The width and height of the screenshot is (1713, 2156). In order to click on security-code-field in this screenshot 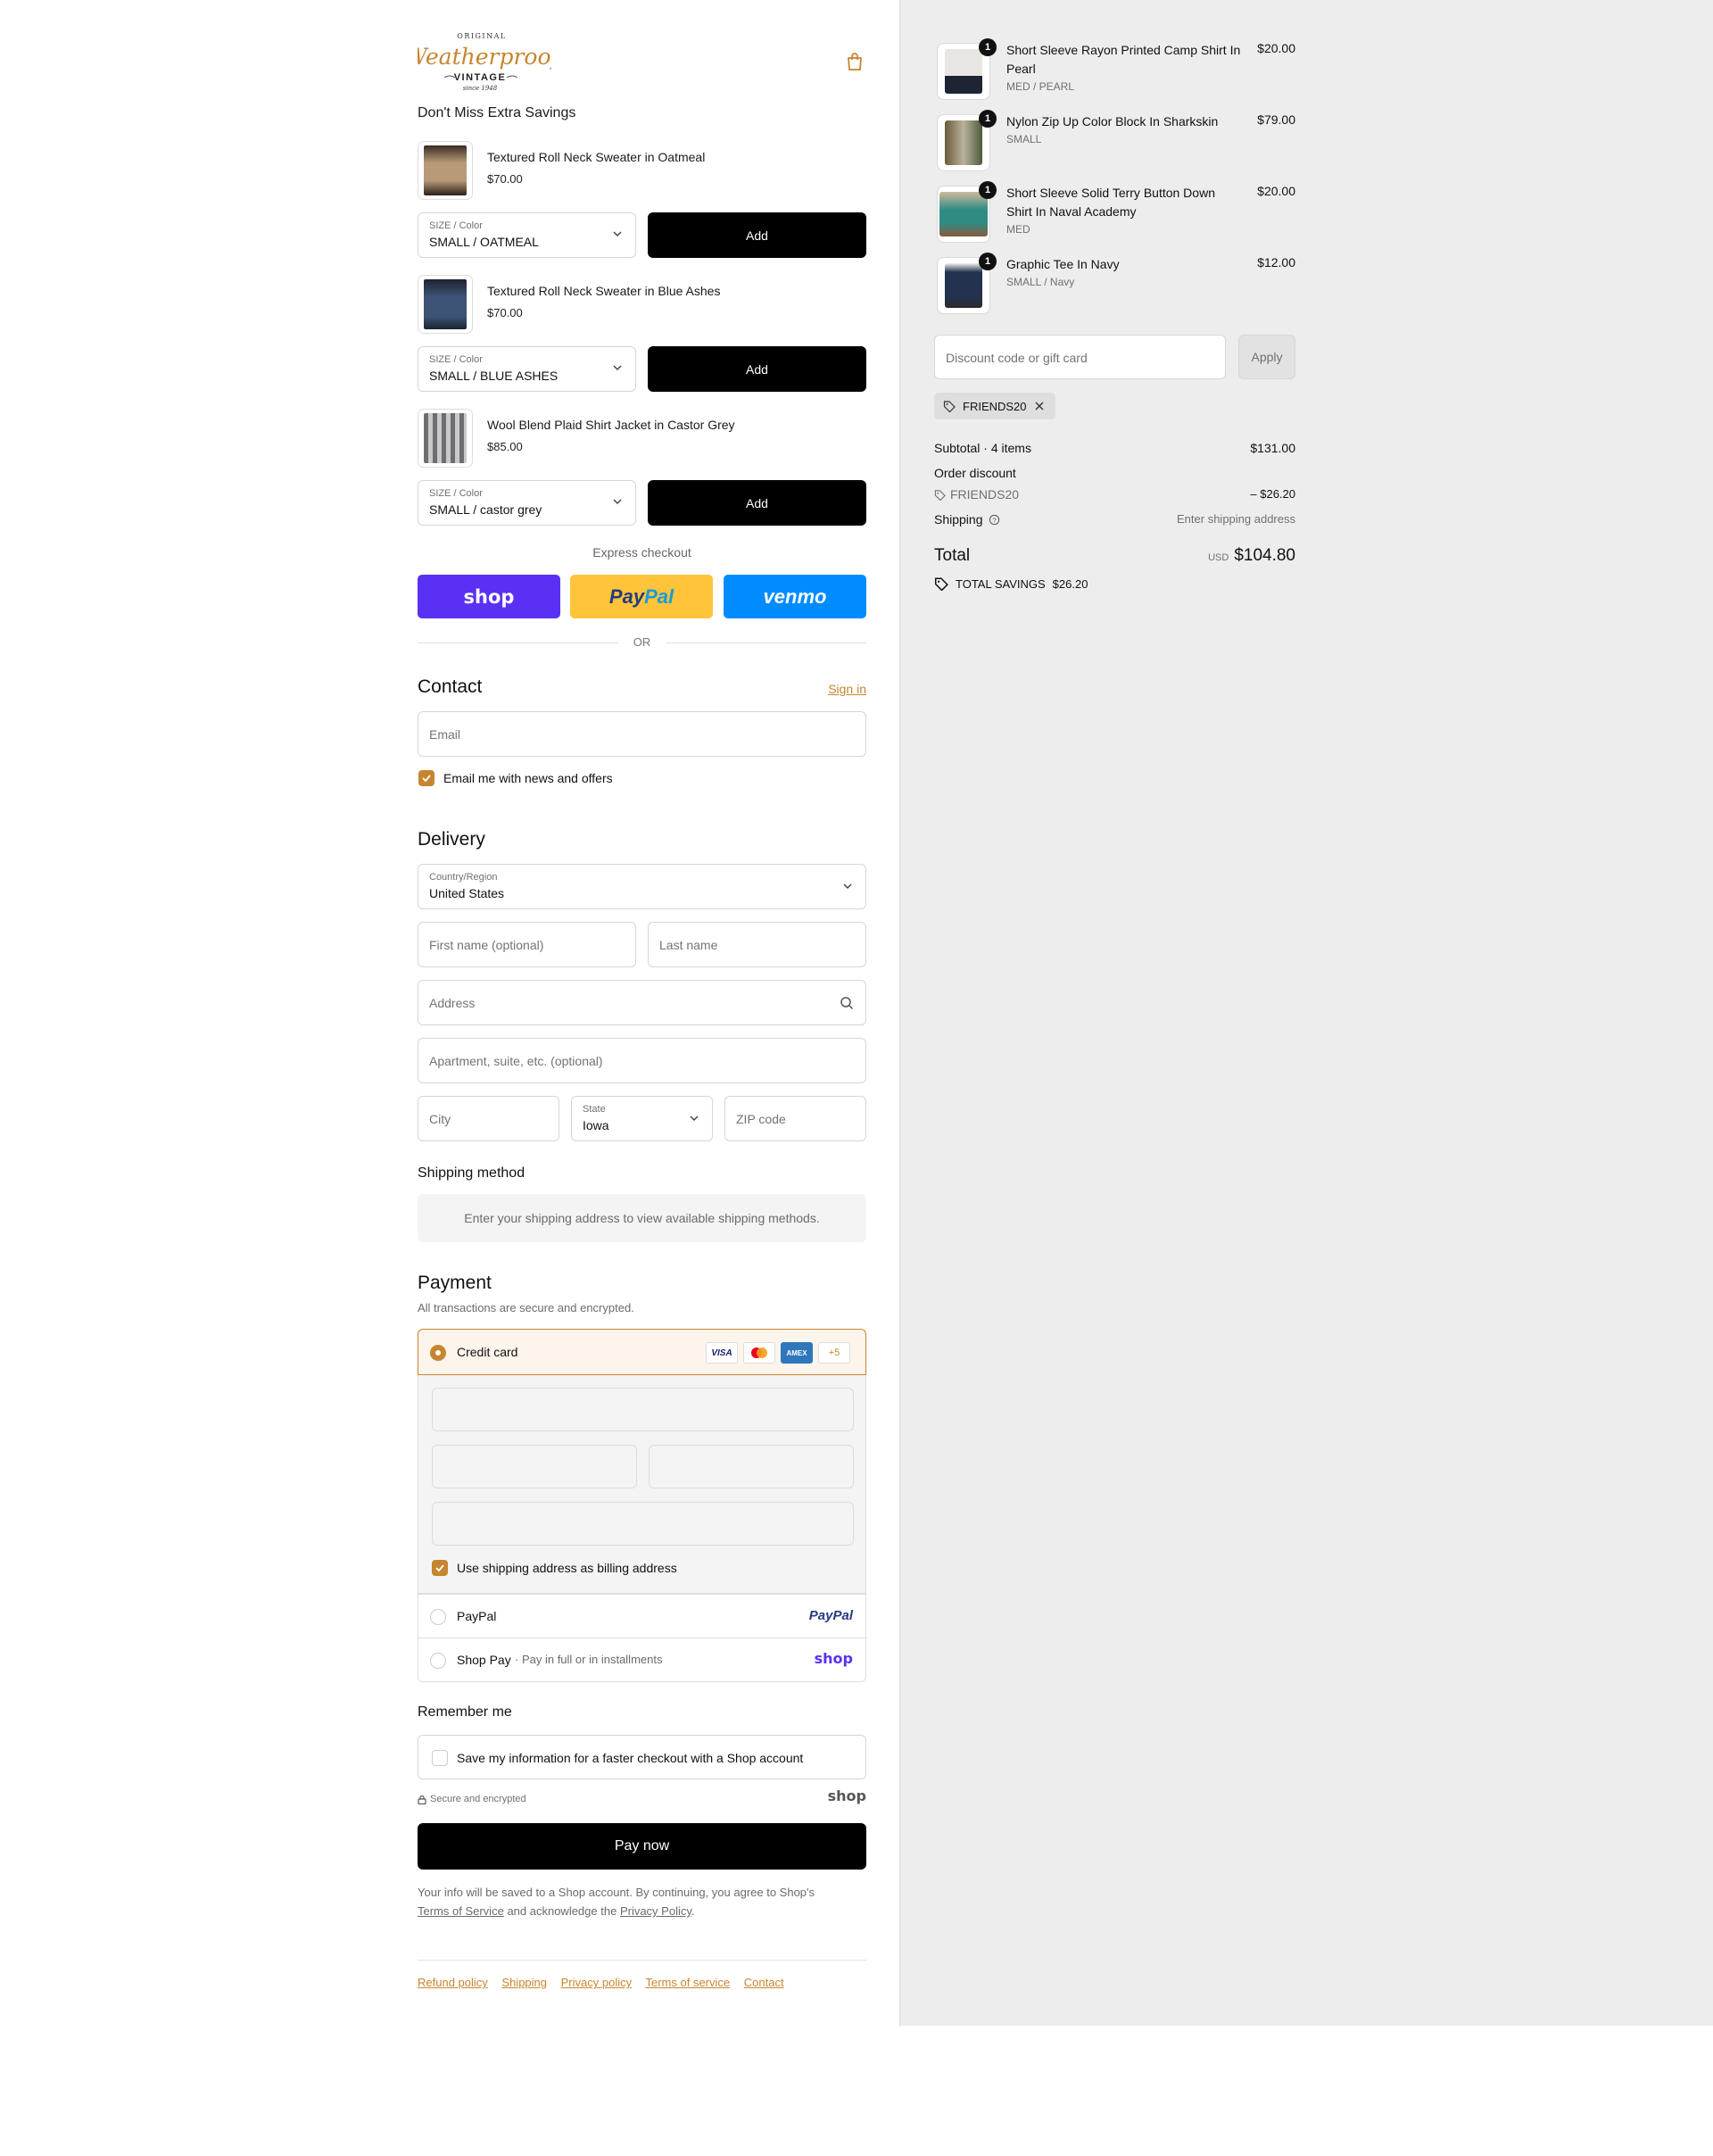, I will do `click(751, 1466)`.